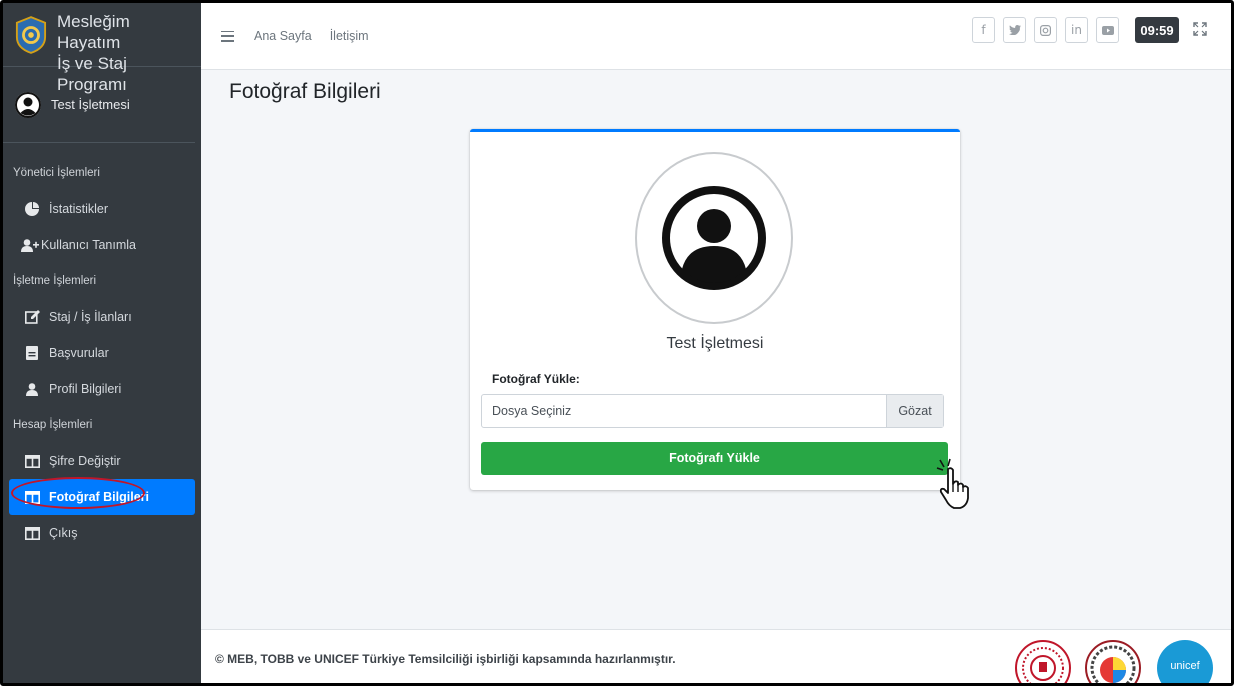 This screenshot has width=1234, height=686. Describe the element at coordinates (227, 36) in the screenshot. I see `menu-toggle-icon` at that location.